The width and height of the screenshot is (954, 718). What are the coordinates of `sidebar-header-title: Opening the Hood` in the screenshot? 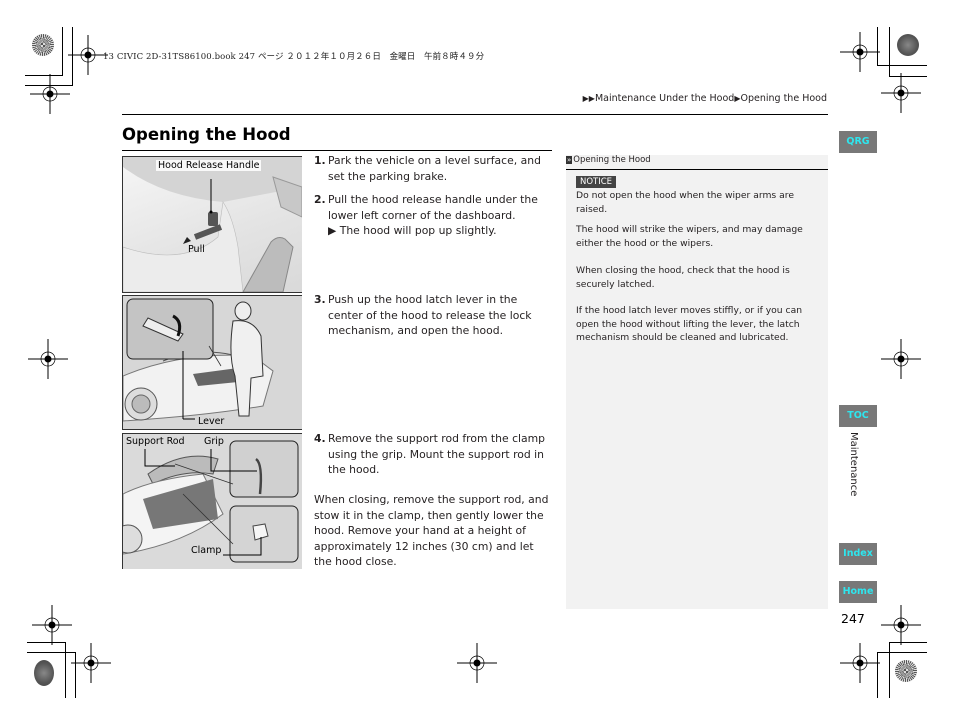 It's located at (612, 160).